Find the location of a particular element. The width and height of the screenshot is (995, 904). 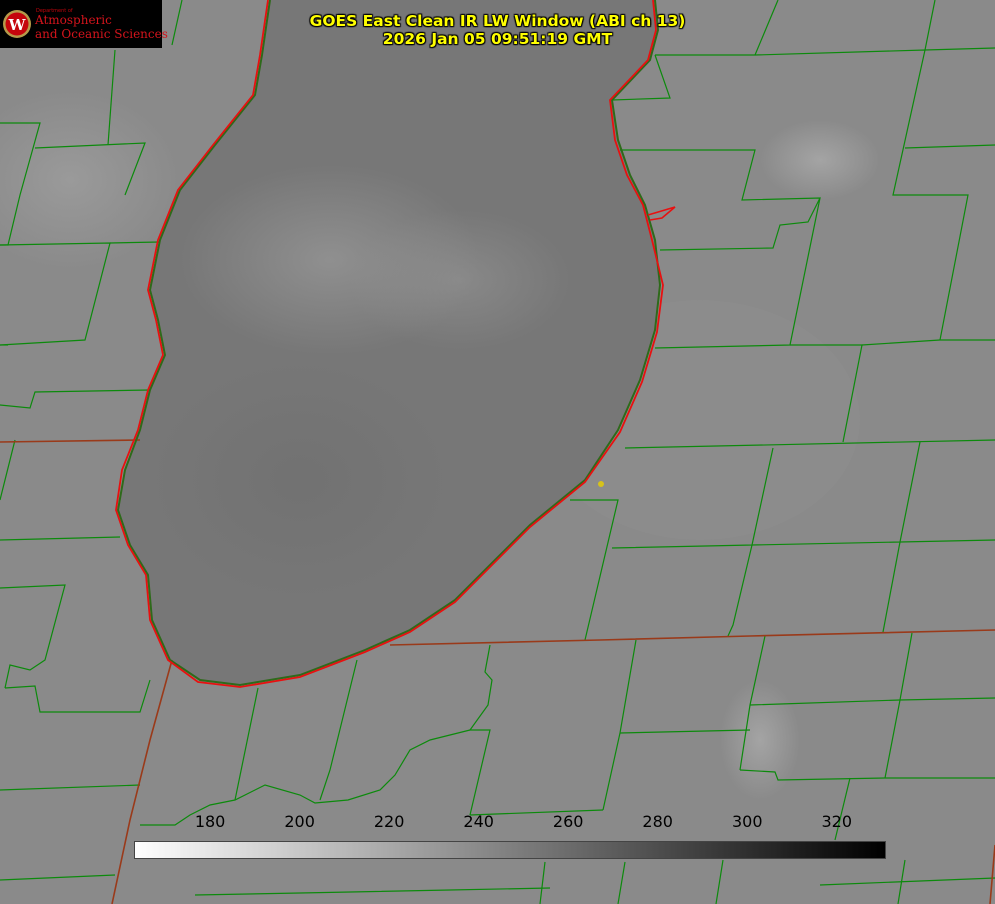

colorbar-tick-label: 320 is located at coordinates (837, 821).